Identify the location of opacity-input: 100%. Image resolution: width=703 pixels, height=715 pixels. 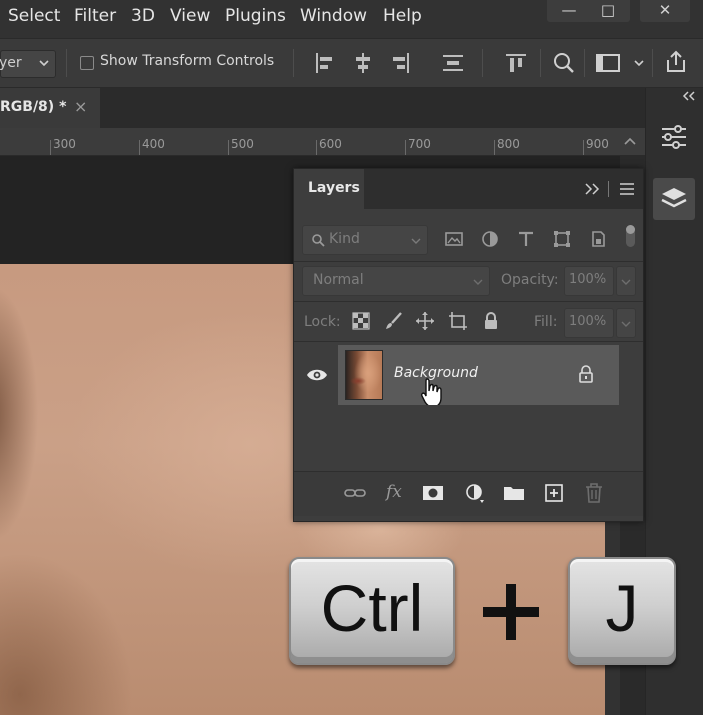
(589, 281).